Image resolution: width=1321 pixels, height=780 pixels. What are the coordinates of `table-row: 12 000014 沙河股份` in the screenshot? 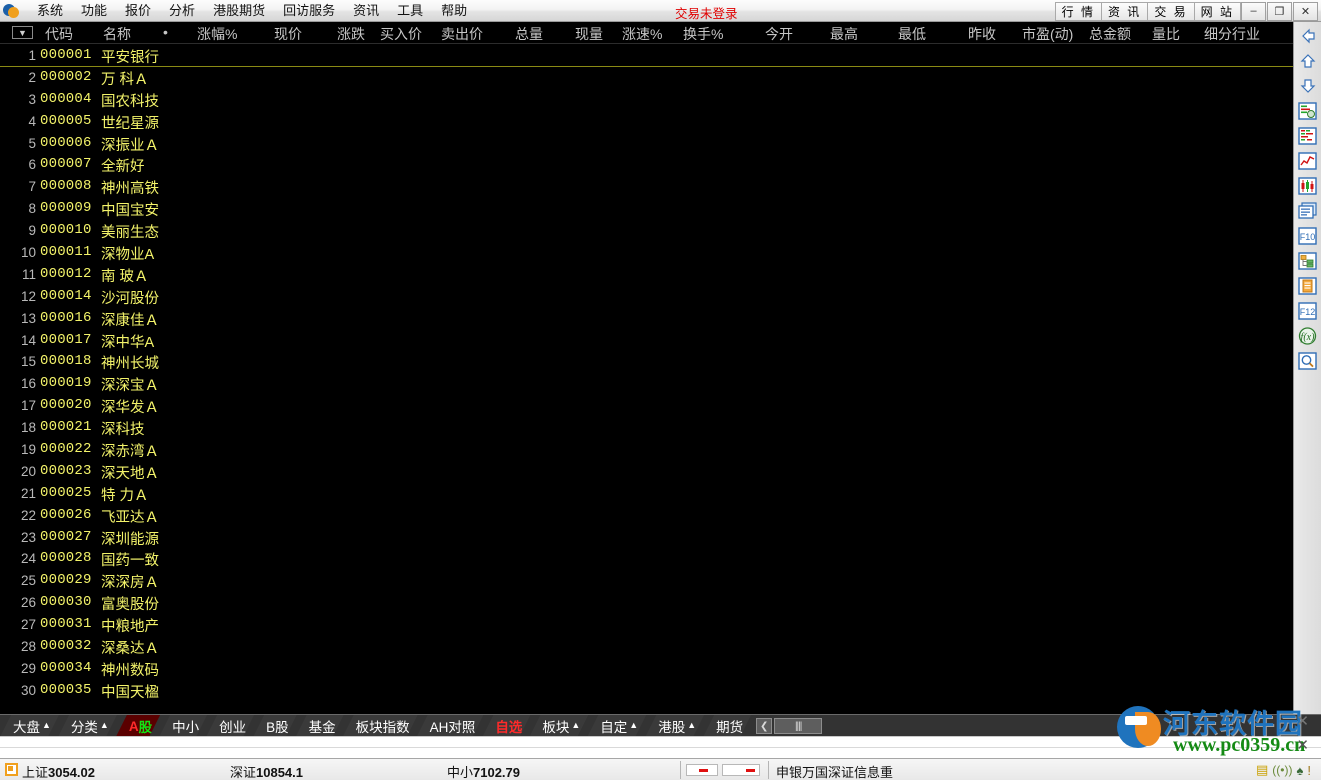 It's located at (646, 297).